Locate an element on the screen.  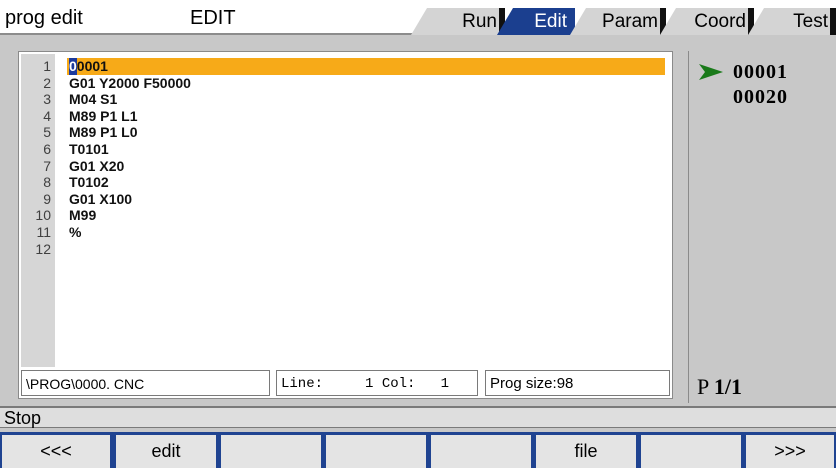
code-line: 2 G01 Y2000 F50000 is located at coordinates (346, 83).